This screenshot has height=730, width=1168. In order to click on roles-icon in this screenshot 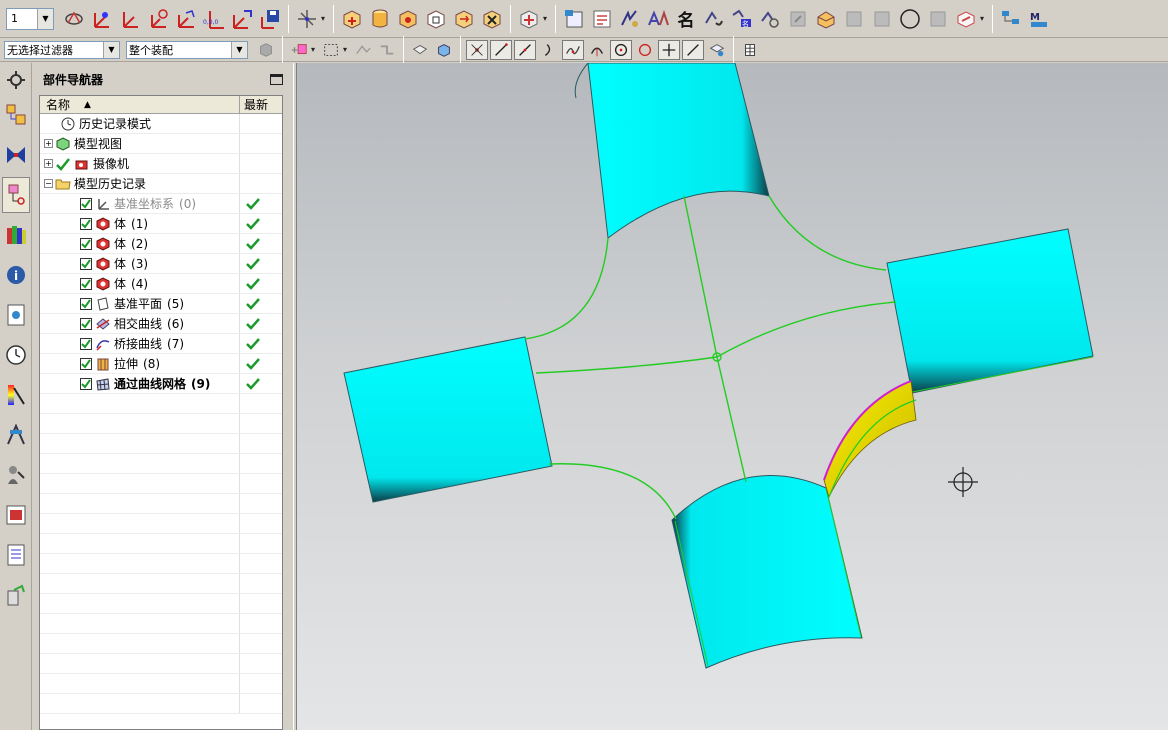, I will do `click(16, 475)`.